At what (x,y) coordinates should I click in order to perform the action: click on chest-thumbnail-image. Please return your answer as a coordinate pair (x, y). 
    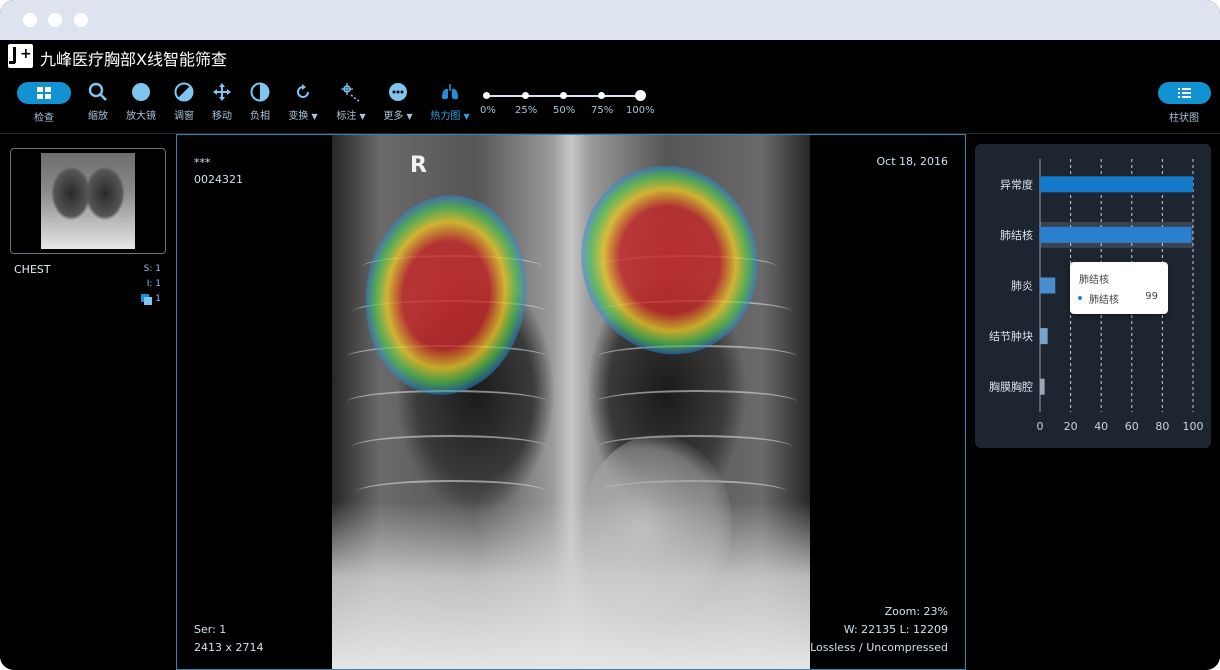
    Looking at the image, I should click on (88, 201).